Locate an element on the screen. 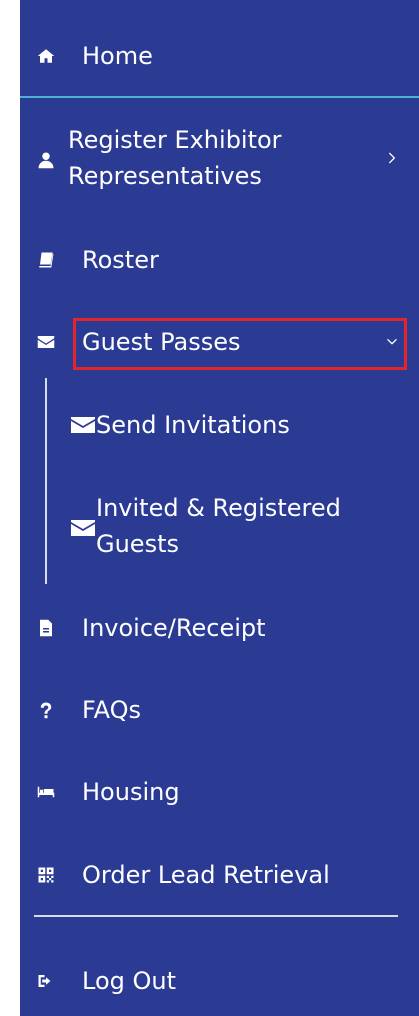 The image size is (419, 1016). submenu-item-invited-registered-guests: Invited & Registered Guests is located at coordinates (219, 527).